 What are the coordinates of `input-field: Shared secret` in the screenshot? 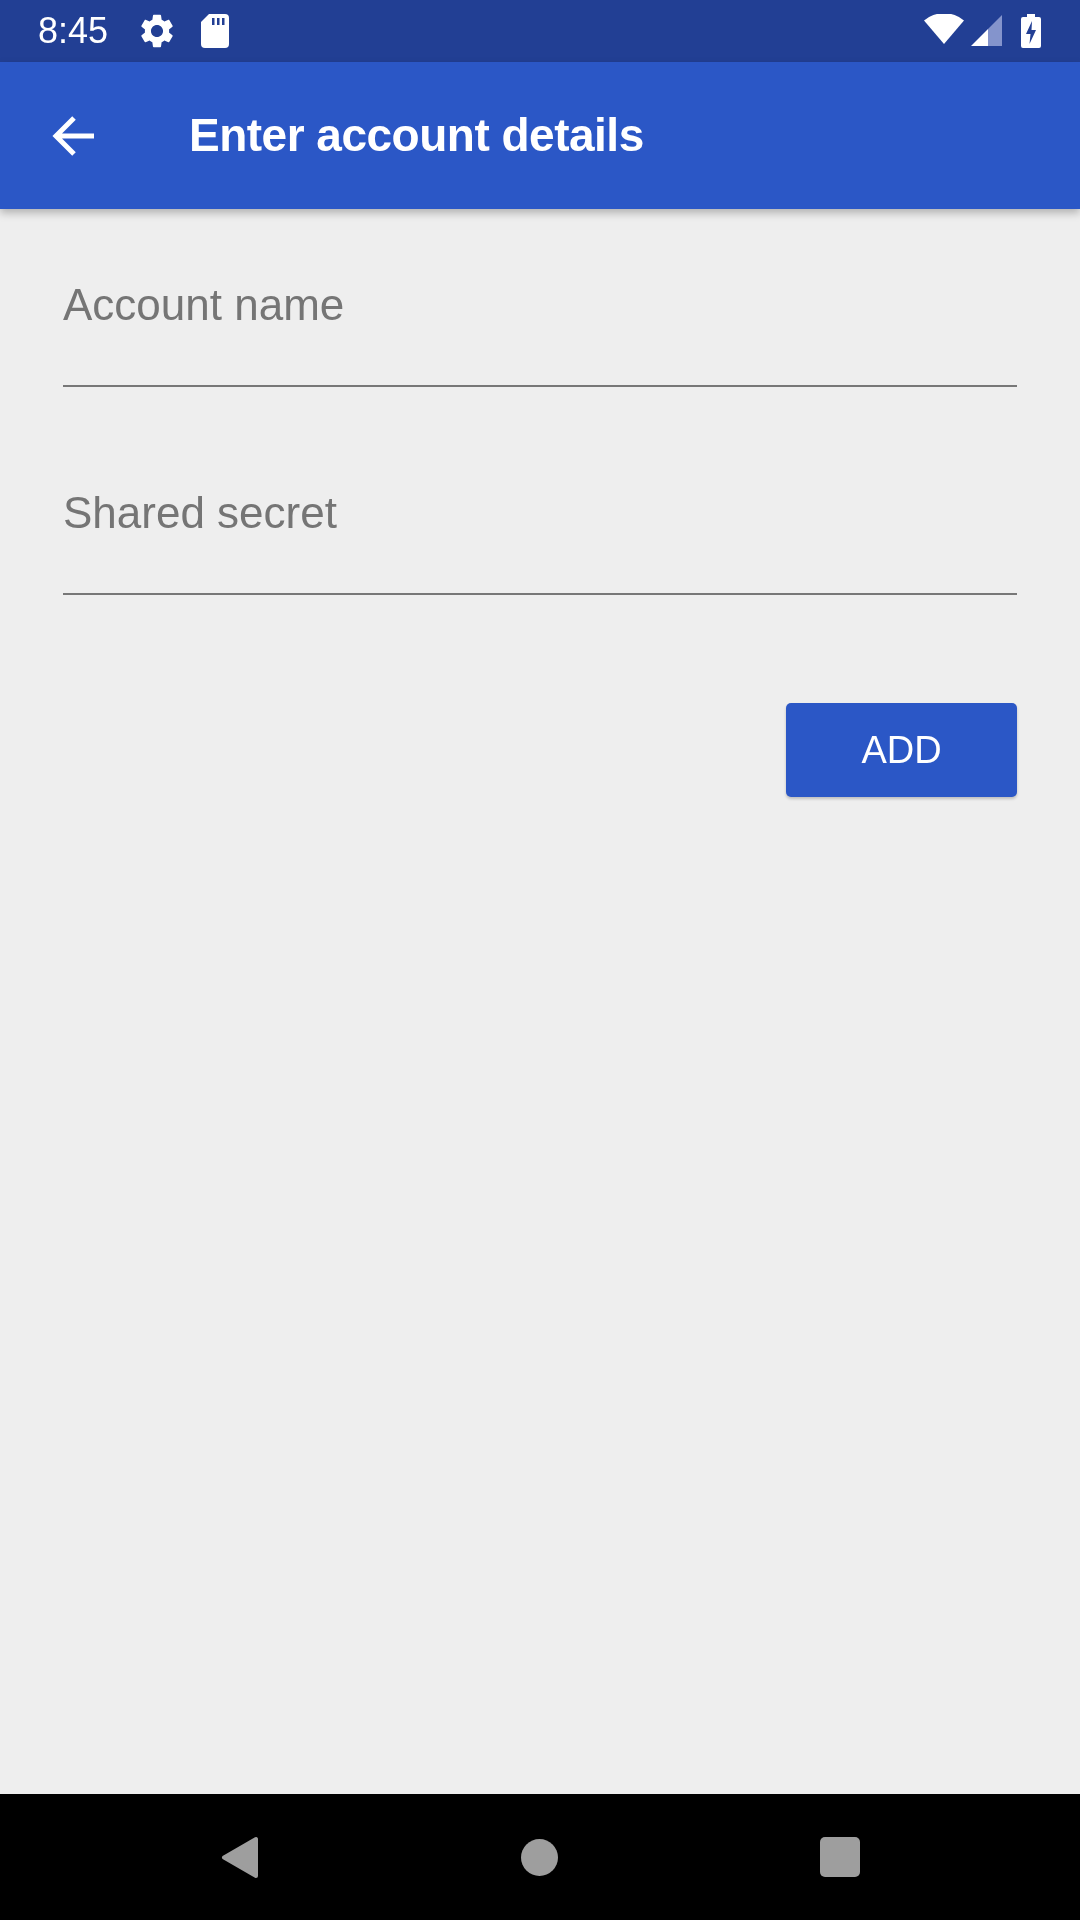 It's located at (540, 532).